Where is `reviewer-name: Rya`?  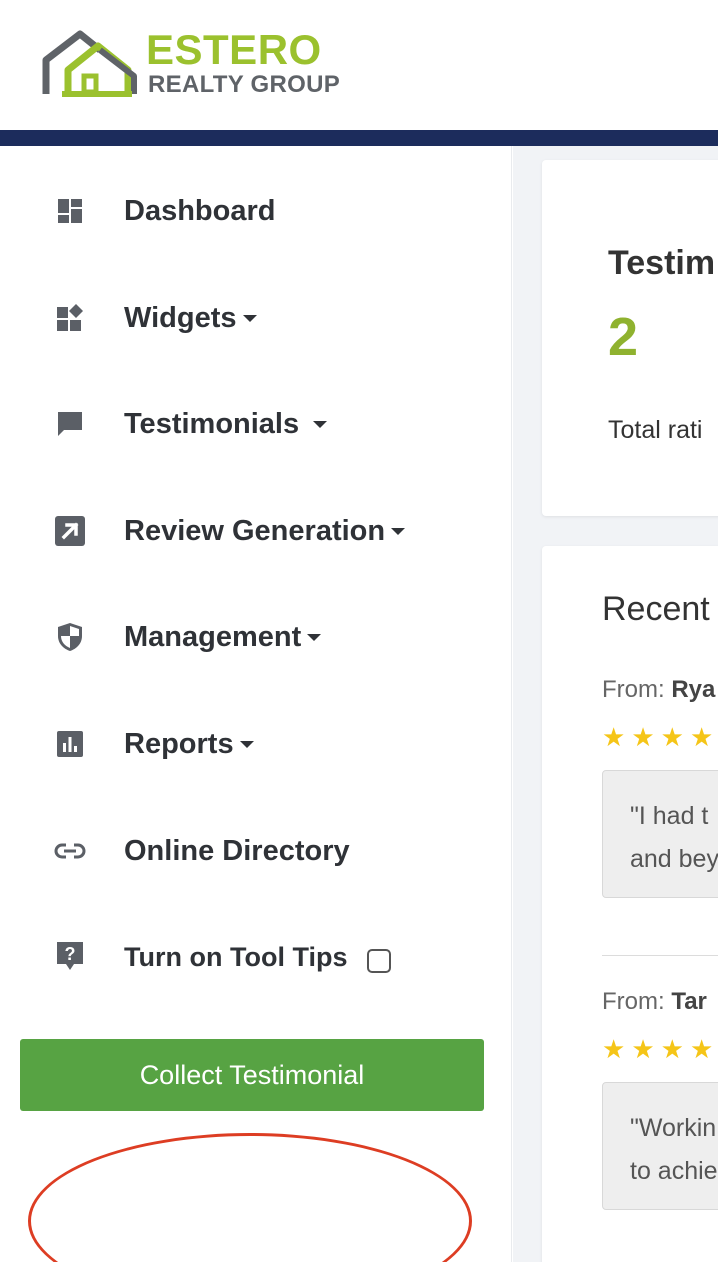 reviewer-name: Rya is located at coordinates (693, 689).